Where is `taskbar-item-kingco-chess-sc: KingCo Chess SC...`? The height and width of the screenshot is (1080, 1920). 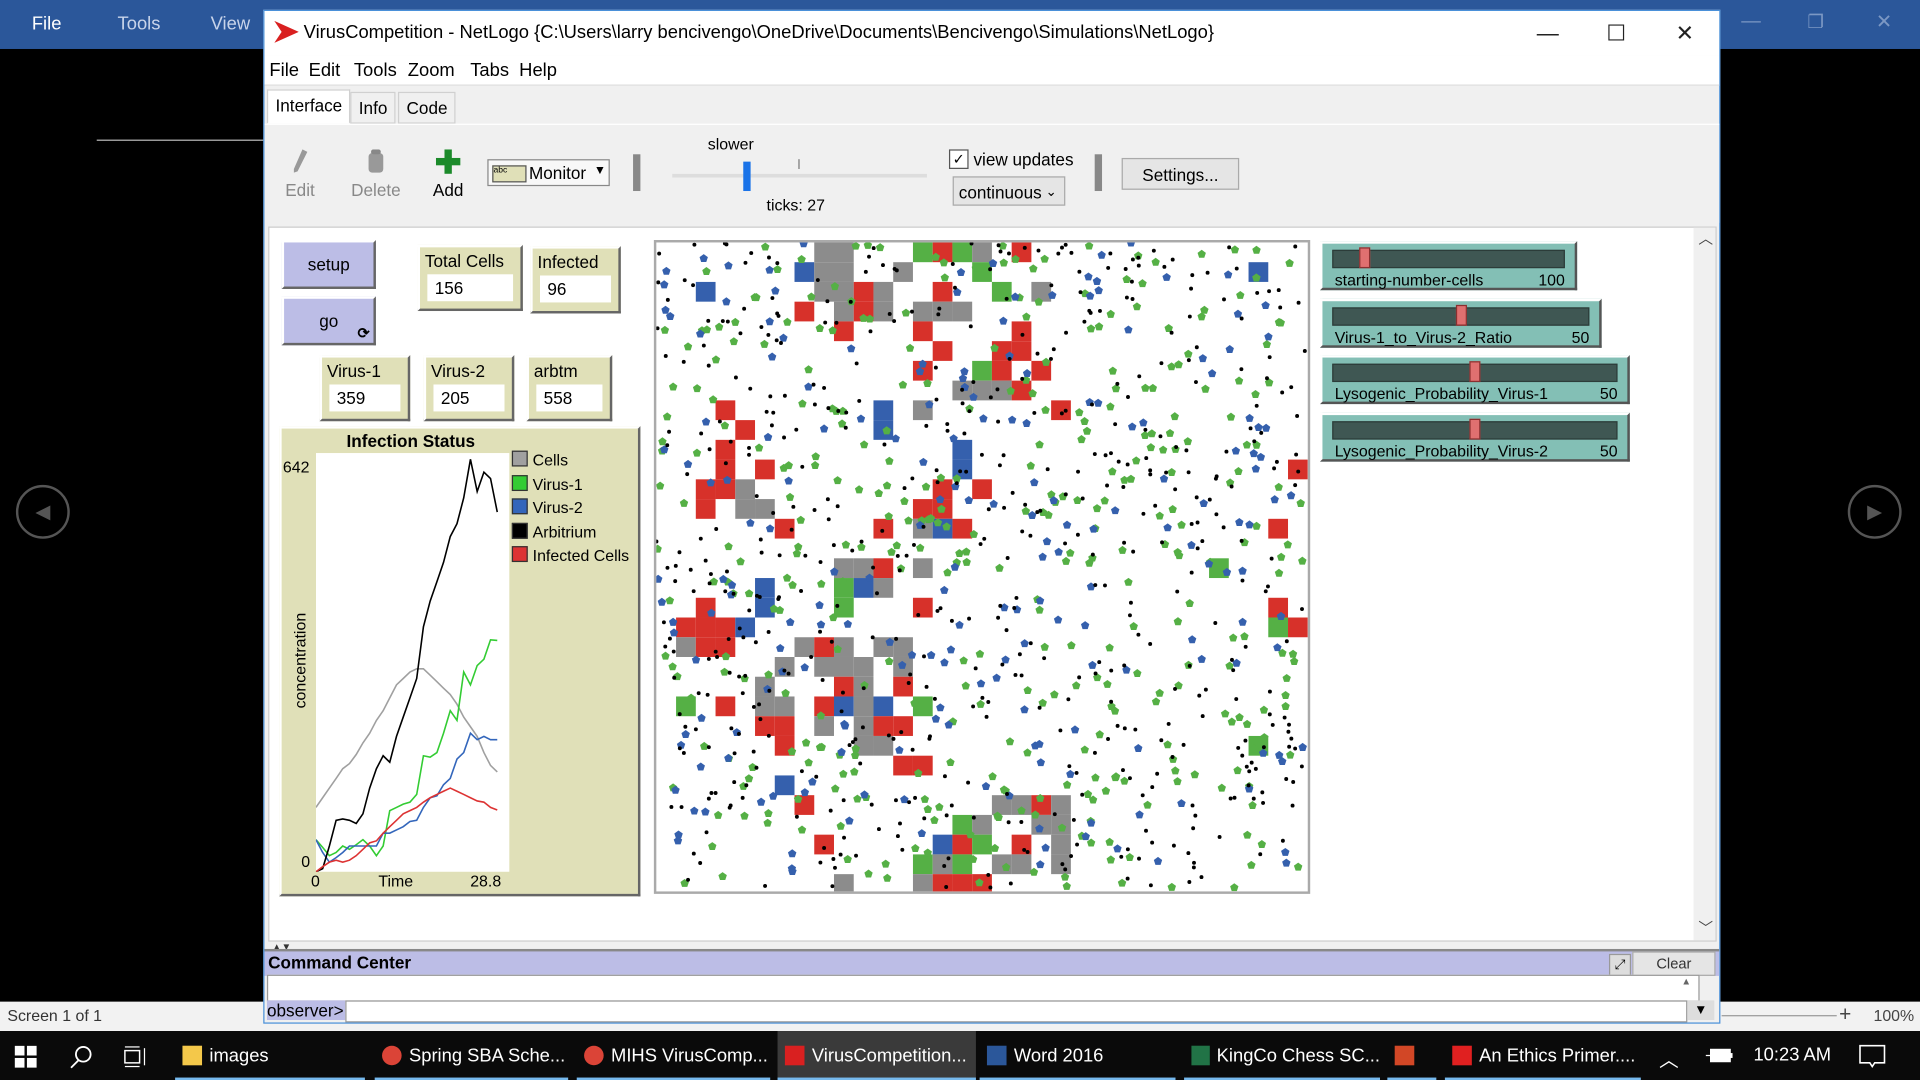
taskbar-item-kingco-chess-sc: KingCo Chess SC... is located at coordinates (1282, 1055).